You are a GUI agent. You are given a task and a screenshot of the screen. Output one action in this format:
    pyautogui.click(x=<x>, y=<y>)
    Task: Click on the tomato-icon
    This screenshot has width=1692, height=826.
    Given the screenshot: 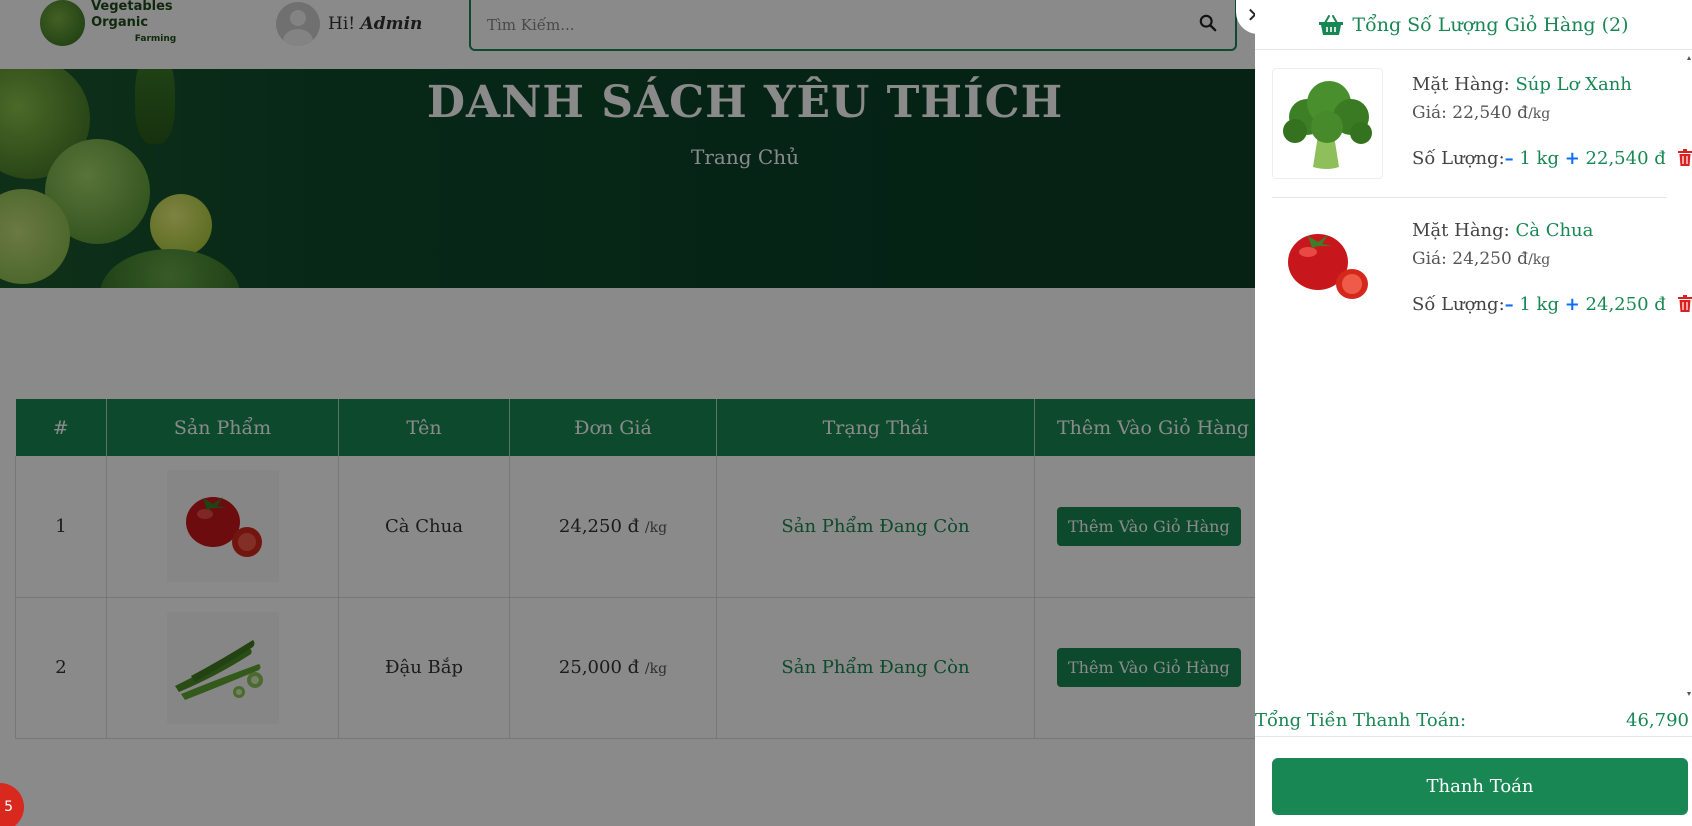 What is the action you would take?
    pyautogui.click(x=1328, y=266)
    